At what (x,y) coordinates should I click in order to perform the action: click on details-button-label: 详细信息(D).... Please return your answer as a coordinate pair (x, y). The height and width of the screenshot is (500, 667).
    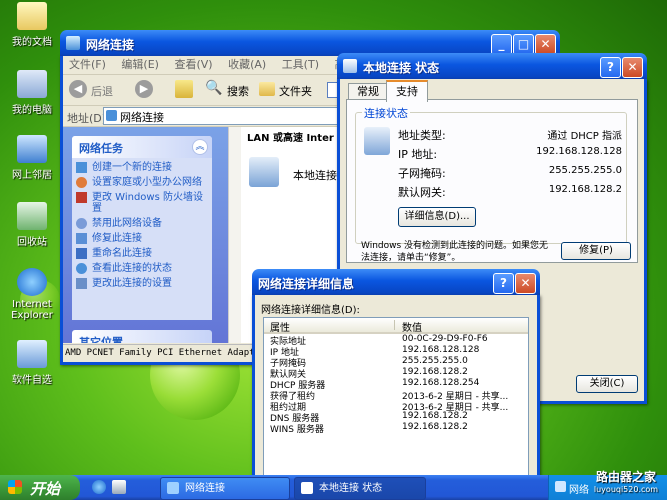
    Looking at the image, I should click on (437, 216).